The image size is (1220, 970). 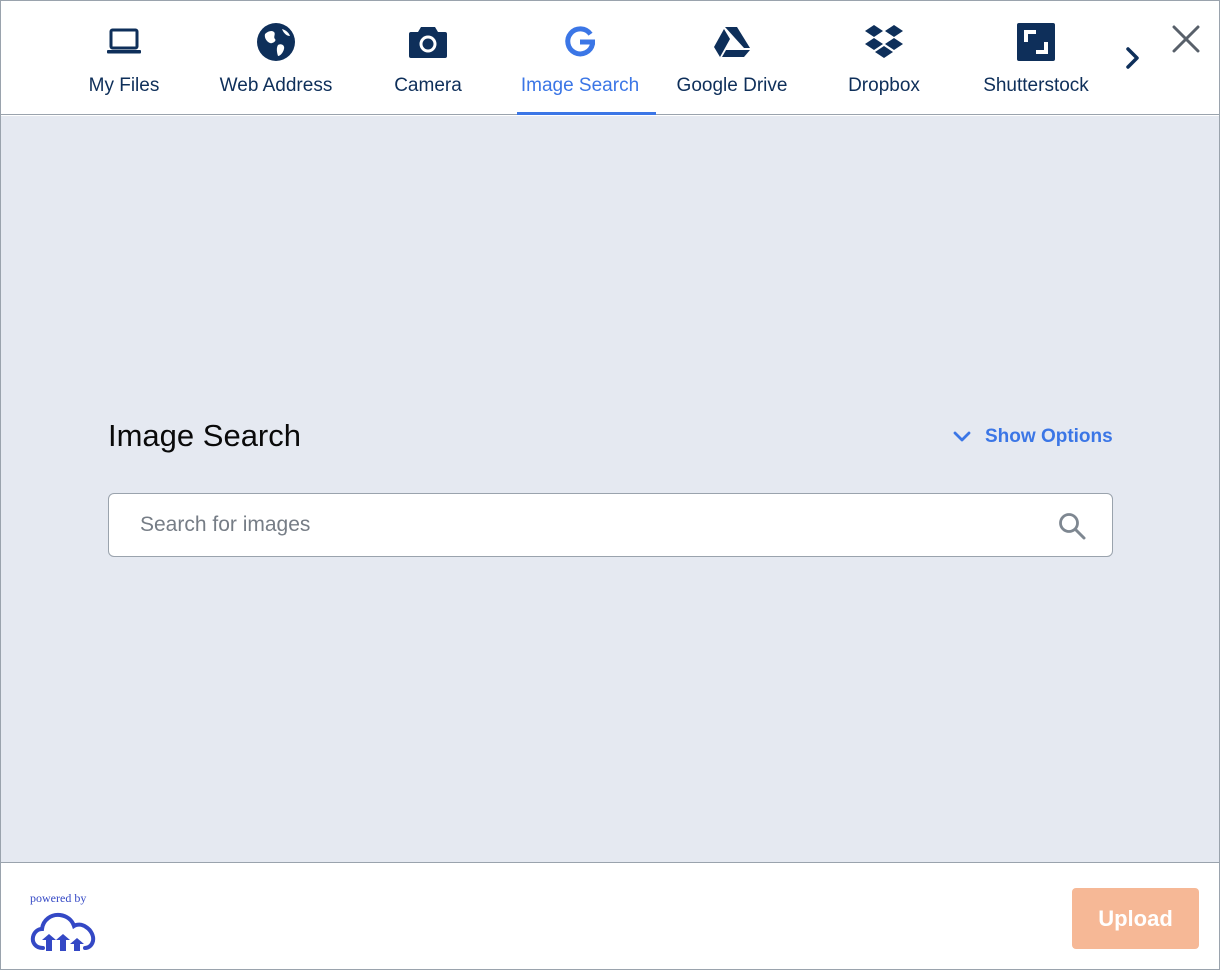 I want to click on chevron-right-icon, so click(x=1132, y=58).